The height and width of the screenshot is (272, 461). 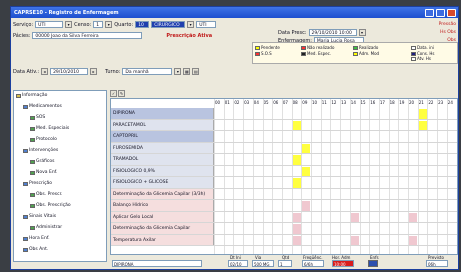 I want to click on tree-item: Nova Enf., so click(x=43, y=172).